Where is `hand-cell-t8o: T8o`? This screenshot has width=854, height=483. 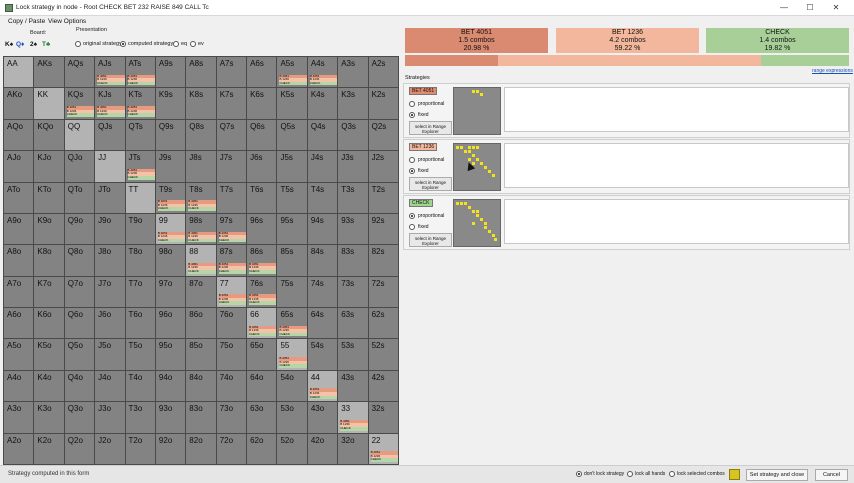
hand-cell-t8o: T8o is located at coordinates (140, 260).